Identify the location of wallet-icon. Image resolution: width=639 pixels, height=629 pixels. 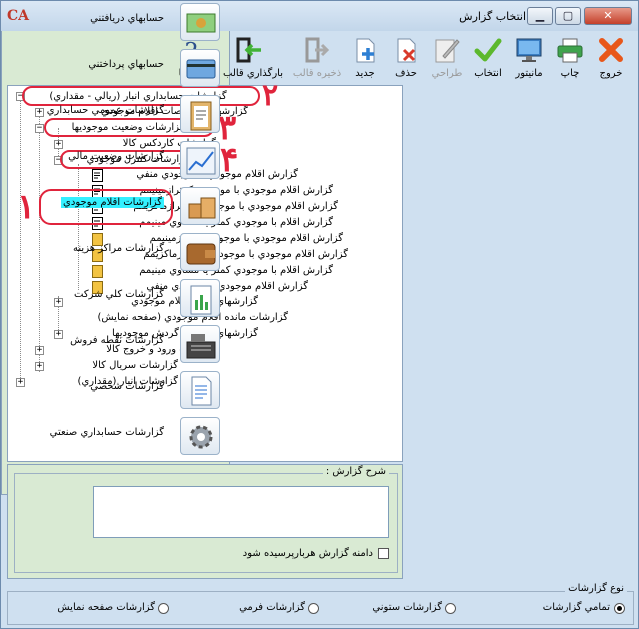
(200, 252).